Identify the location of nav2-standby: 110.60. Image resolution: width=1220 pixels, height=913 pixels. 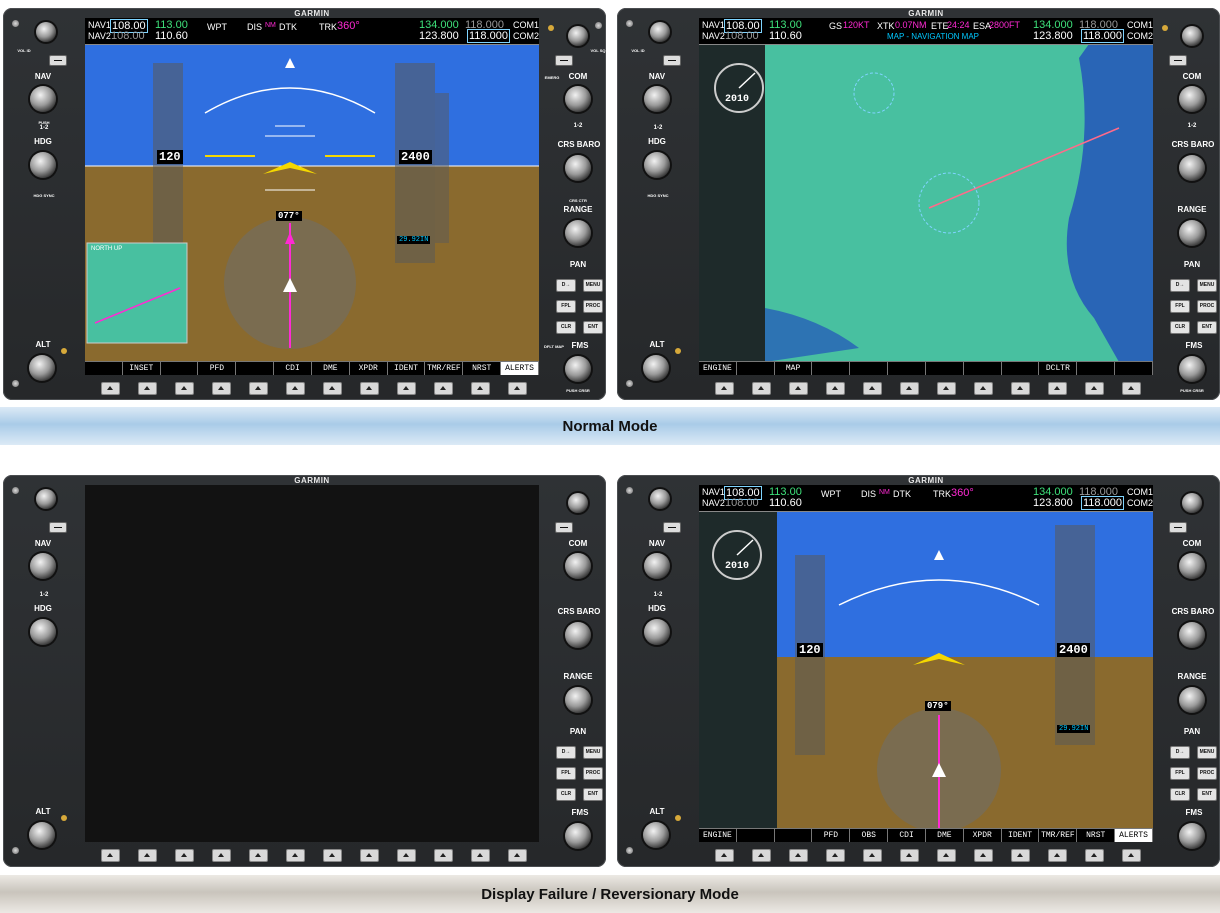
(171, 36).